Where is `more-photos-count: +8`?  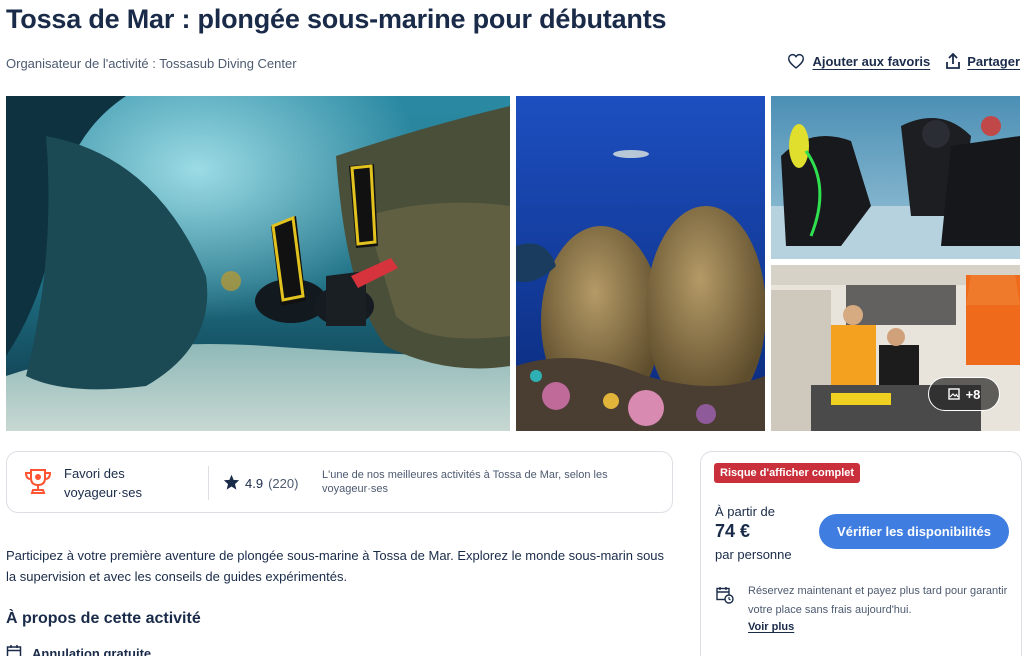
more-photos-count: +8 is located at coordinates (973, 394).